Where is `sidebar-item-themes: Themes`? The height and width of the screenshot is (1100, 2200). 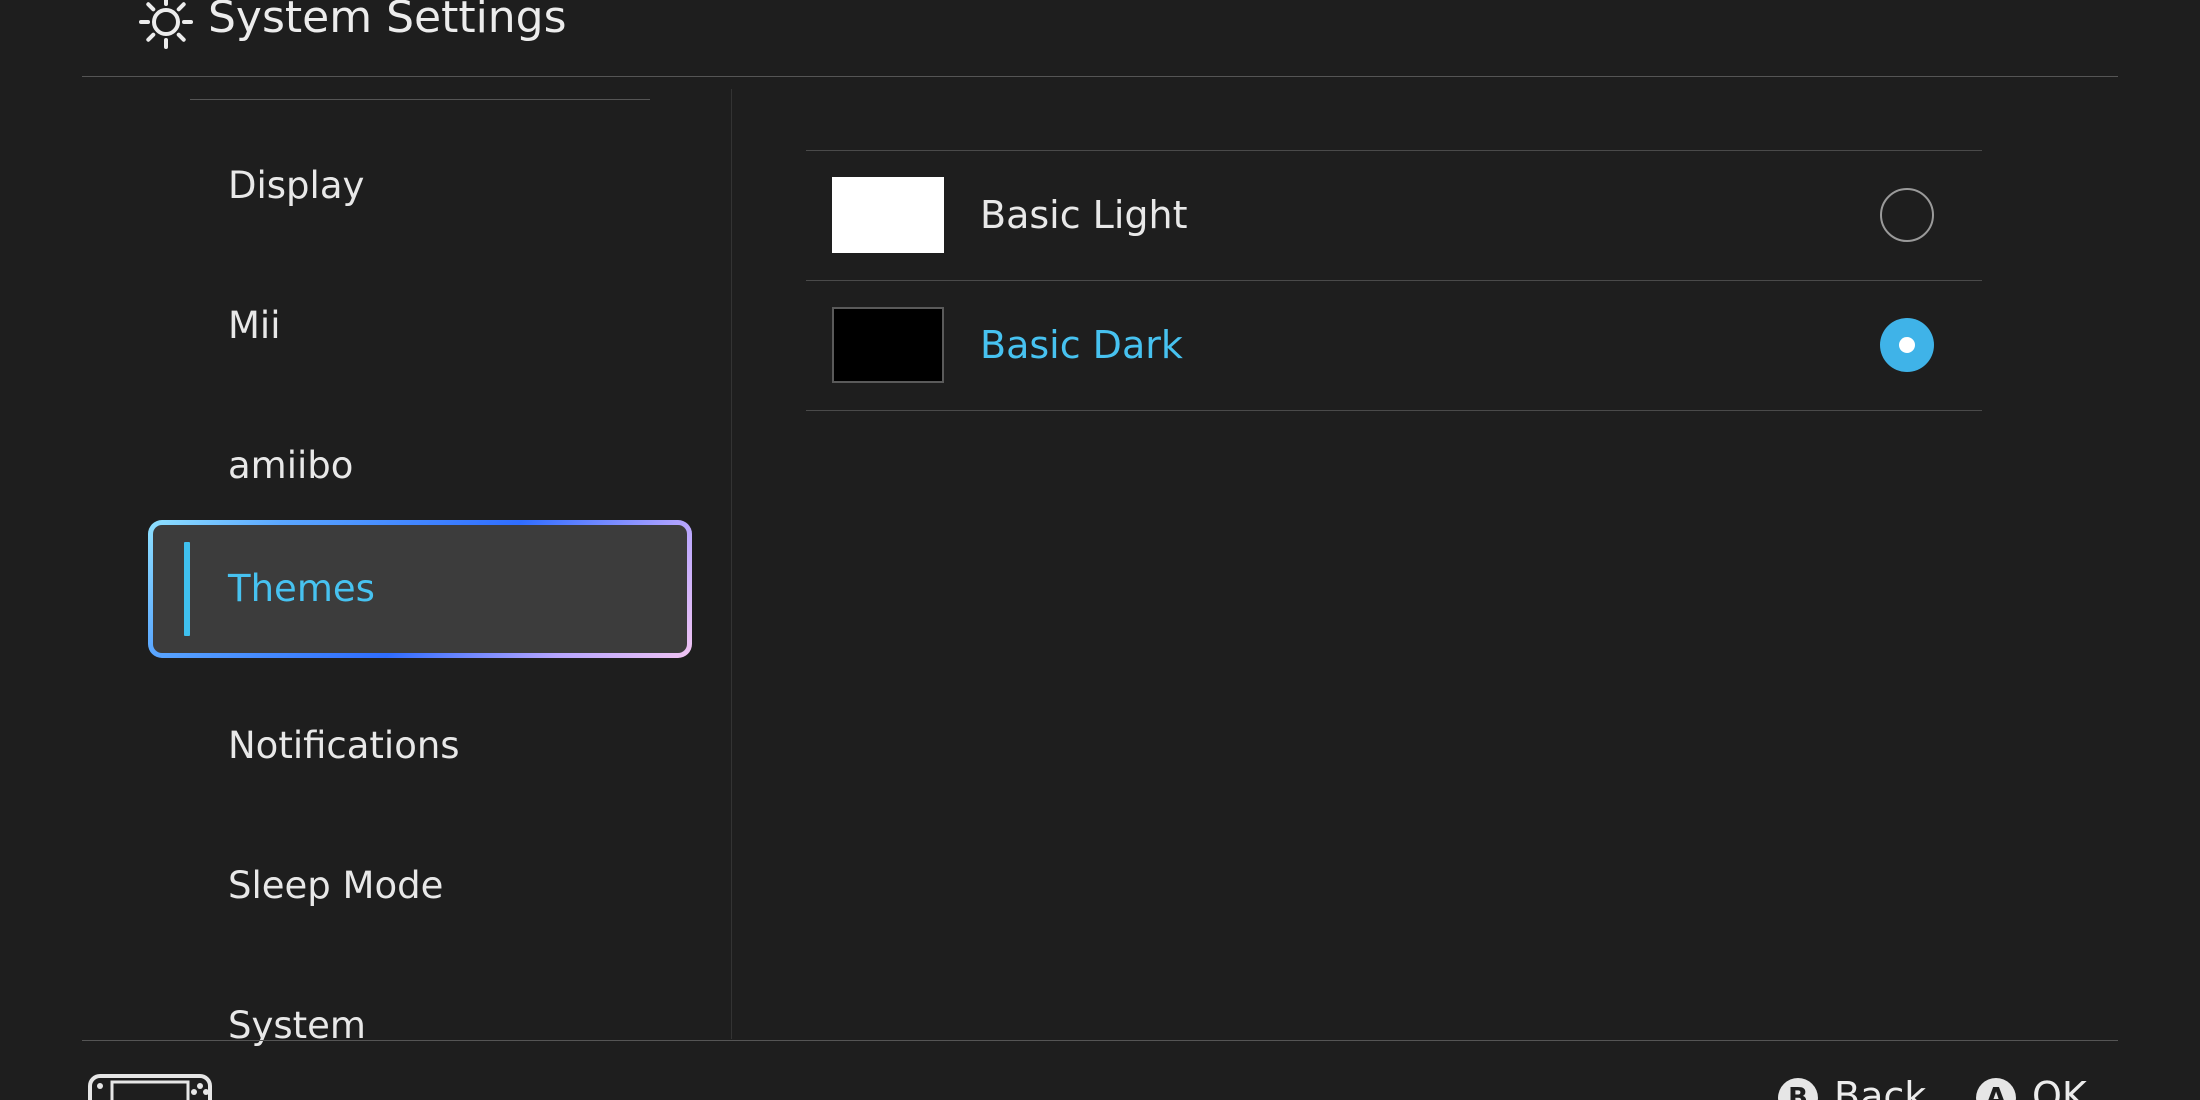 sidebar-item-themes: Themes is located at coordinates (366, 589).